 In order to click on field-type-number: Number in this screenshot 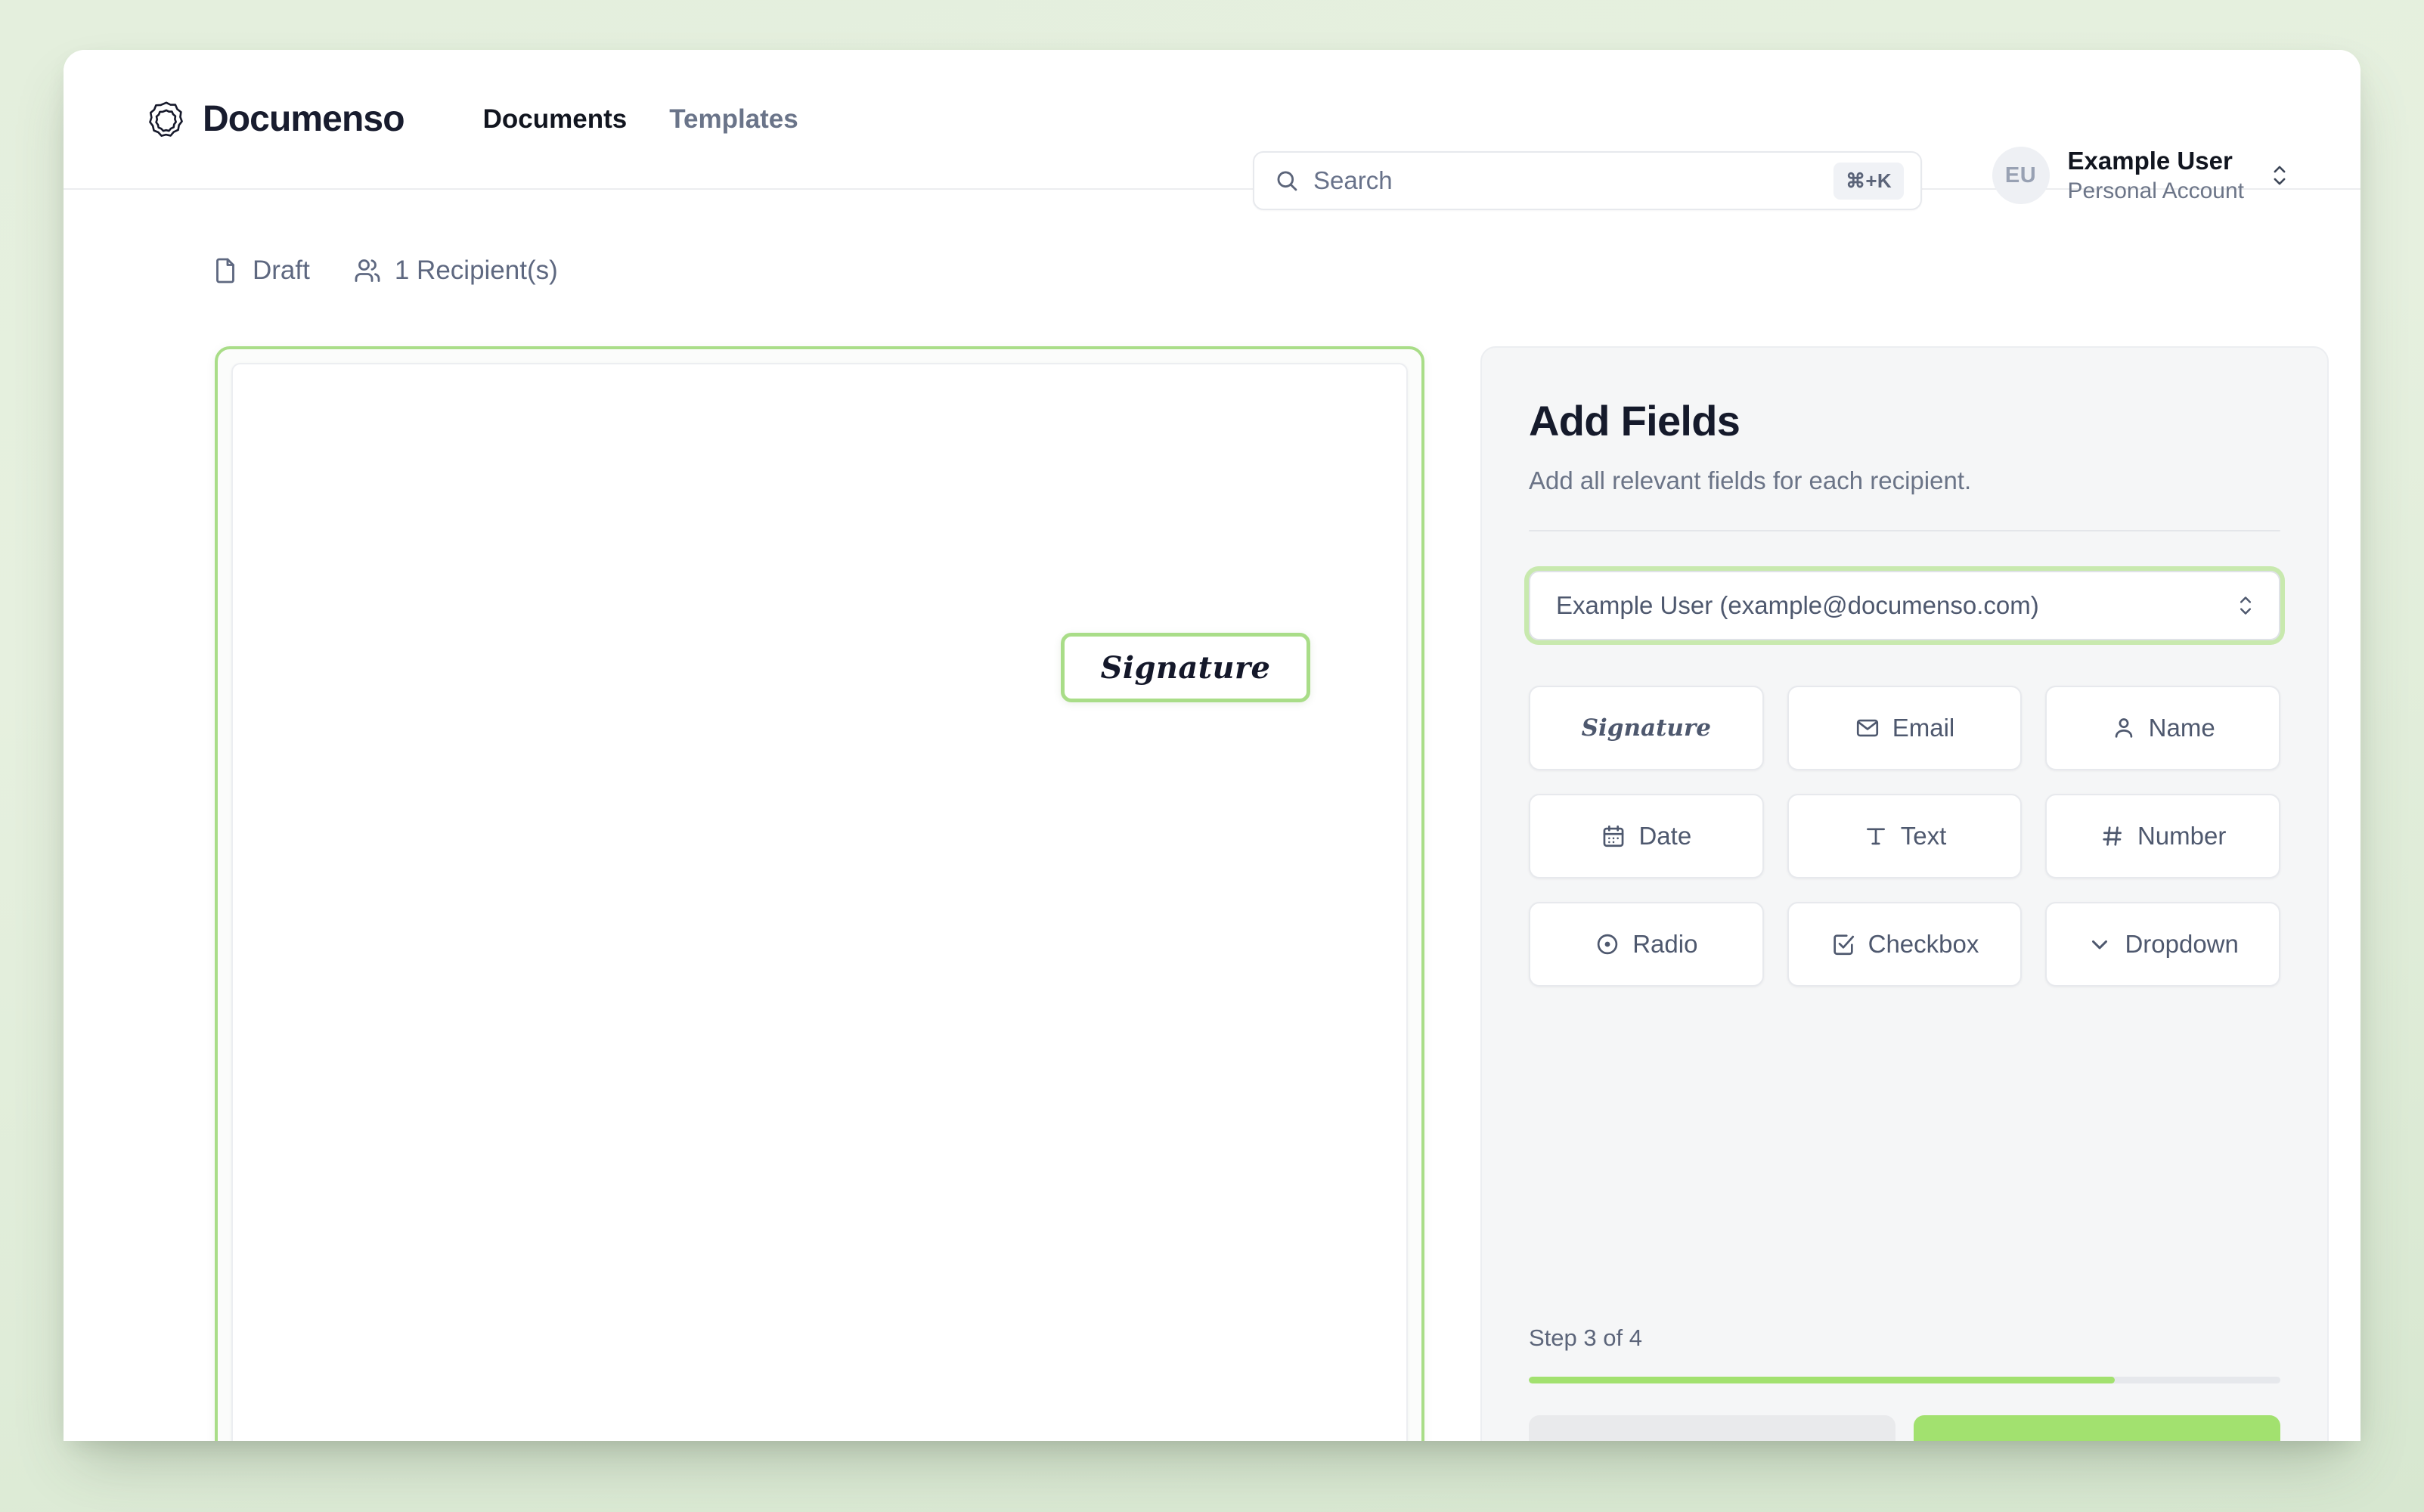, I will do `click(2162, 836)`.